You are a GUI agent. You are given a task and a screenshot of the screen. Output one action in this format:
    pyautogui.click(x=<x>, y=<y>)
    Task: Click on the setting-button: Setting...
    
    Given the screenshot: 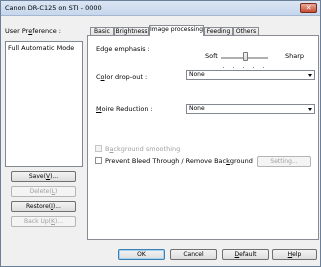 What is the action you would take?
    pyautogui.click(x=284, y=161)
    